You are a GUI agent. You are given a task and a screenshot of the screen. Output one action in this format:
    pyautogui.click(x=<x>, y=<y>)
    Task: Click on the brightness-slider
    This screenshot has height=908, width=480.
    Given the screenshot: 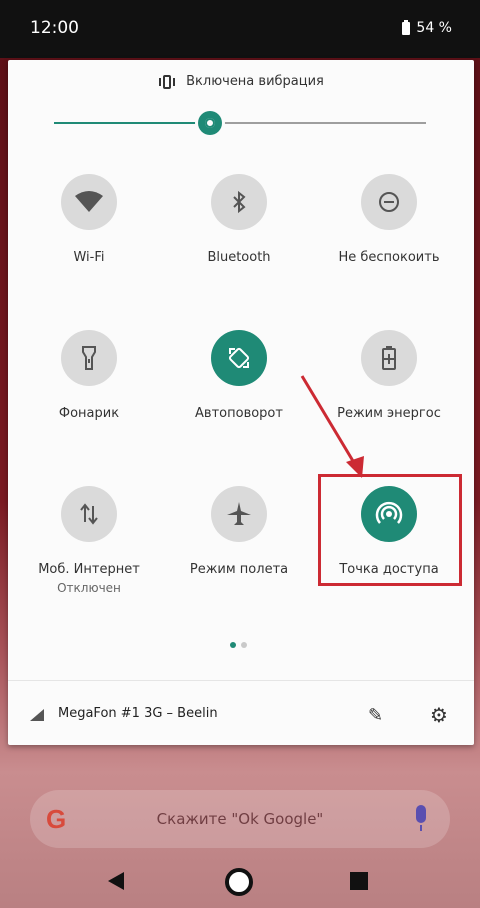 What is the action you would take?
    pyautogui.click(x=240, y=123)
    